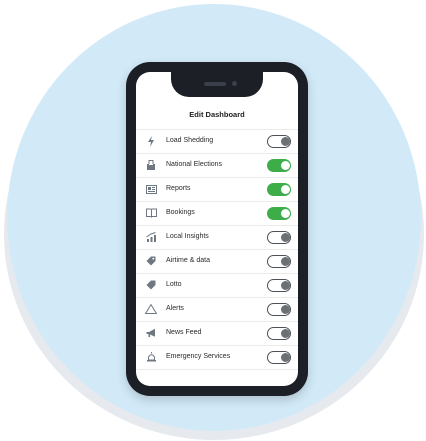  Describe the element at coordinates (151, 333) in the screenshot. I see `megaphone-icon` at that location.